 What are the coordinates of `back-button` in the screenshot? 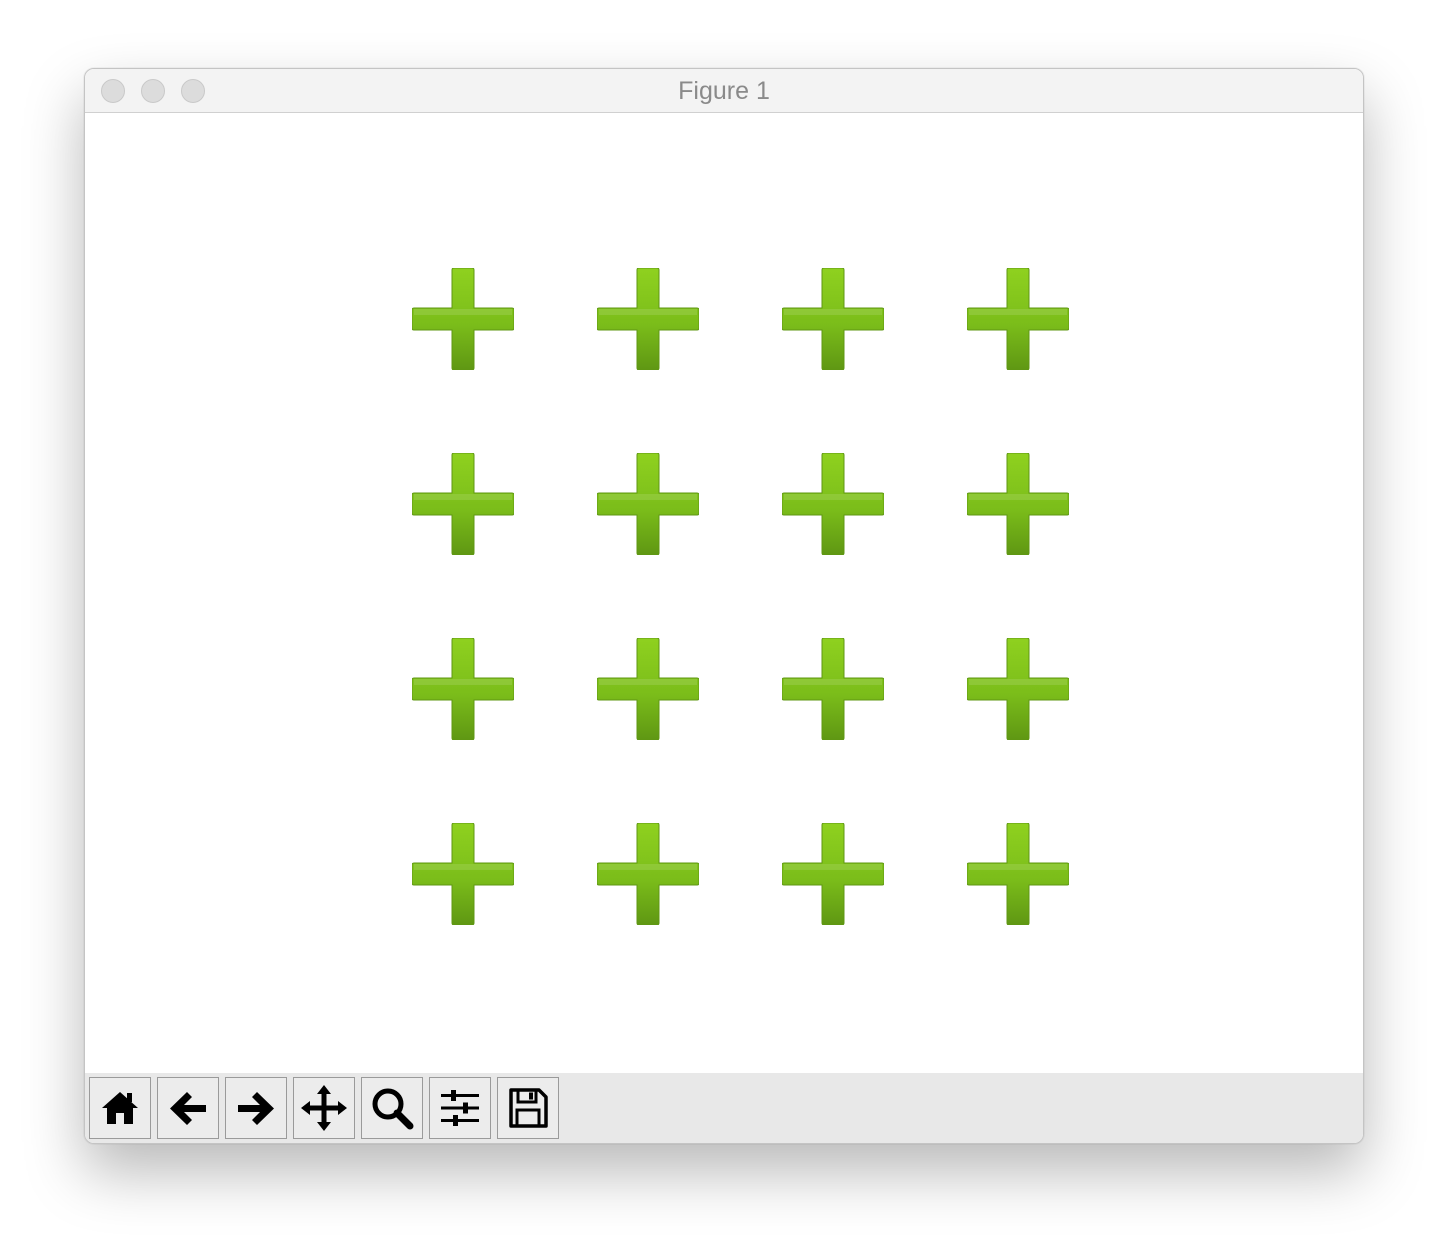 It's located at (188, 1108).